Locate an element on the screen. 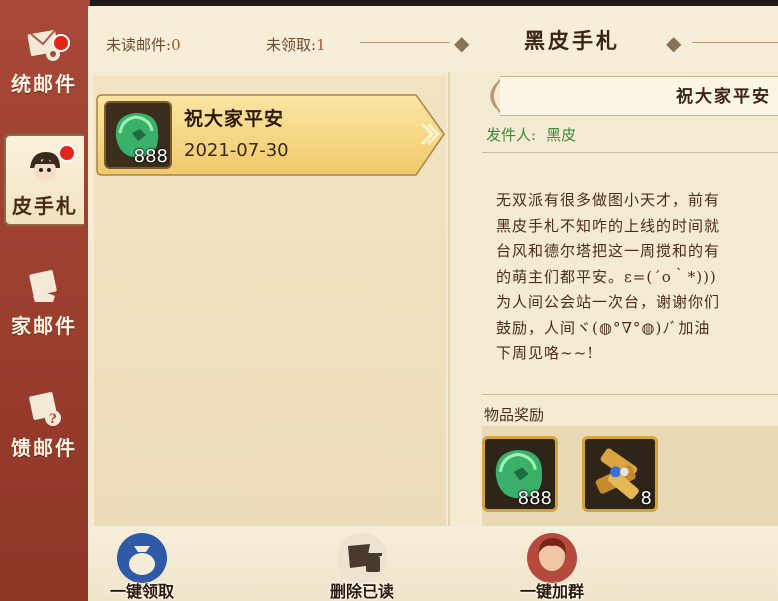 The height and width of the screenshot is (601, 778). unread-count: 0 is located at coordinates (176, 45).